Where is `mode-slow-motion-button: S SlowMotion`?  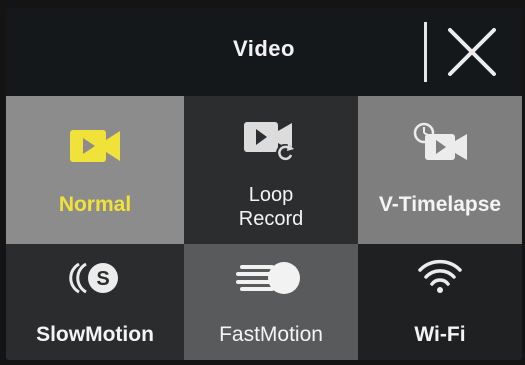
mode-slow-motion-button: S SlowMotion is located at coordinates (95, 302).